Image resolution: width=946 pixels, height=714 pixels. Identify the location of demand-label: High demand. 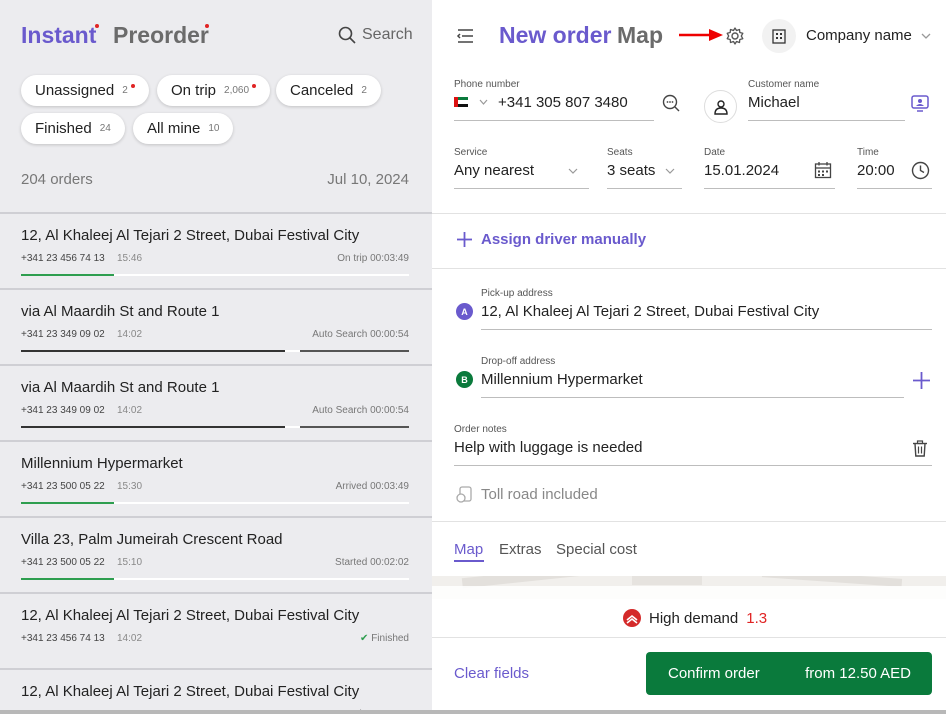
(694, 618).